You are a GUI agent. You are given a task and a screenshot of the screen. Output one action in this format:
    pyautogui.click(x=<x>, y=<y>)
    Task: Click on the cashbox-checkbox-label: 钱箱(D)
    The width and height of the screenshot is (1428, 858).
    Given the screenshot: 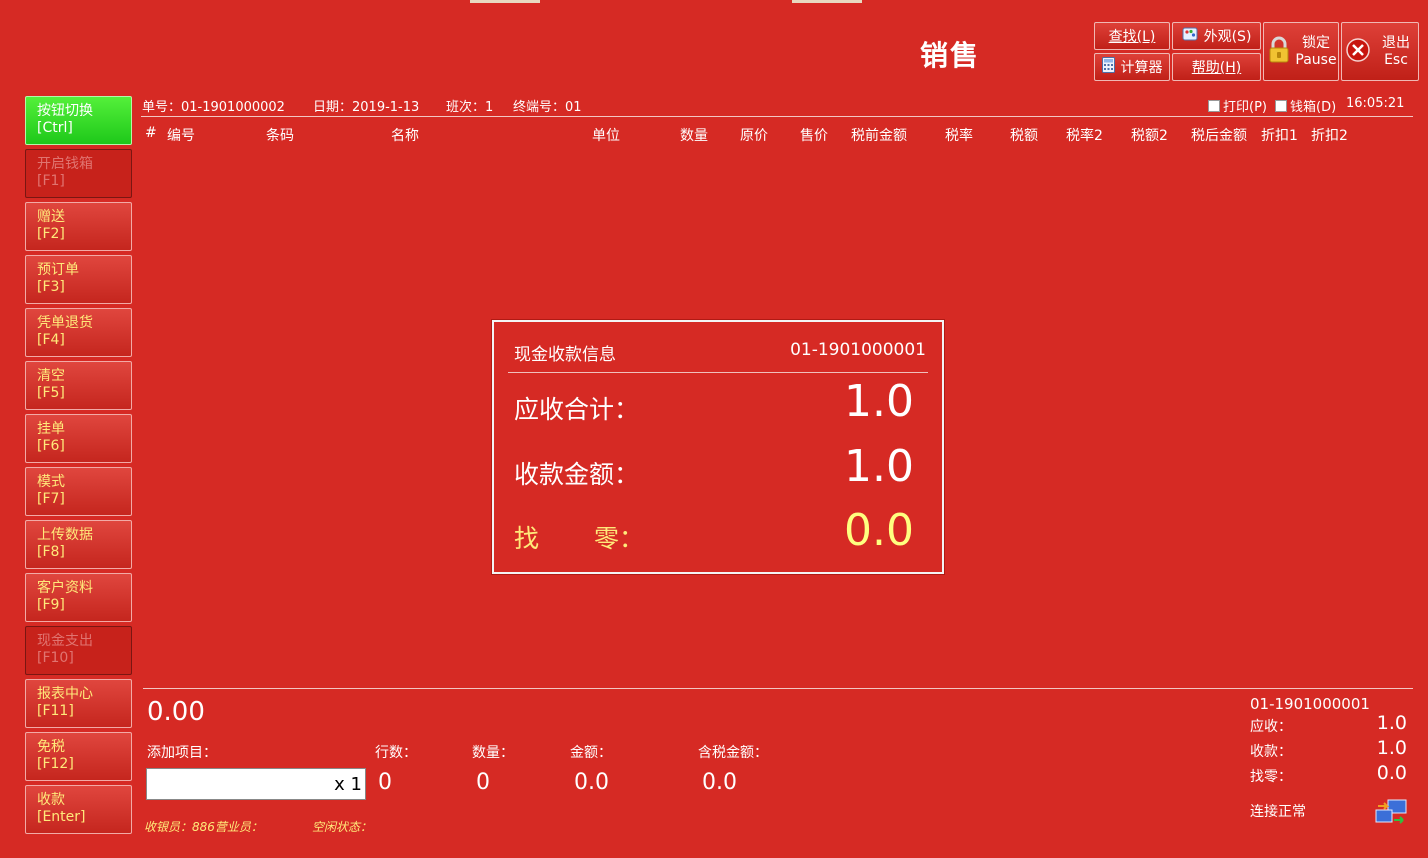 What is the action you would take?
    pyautogui.click(x=1313, y=107)
    